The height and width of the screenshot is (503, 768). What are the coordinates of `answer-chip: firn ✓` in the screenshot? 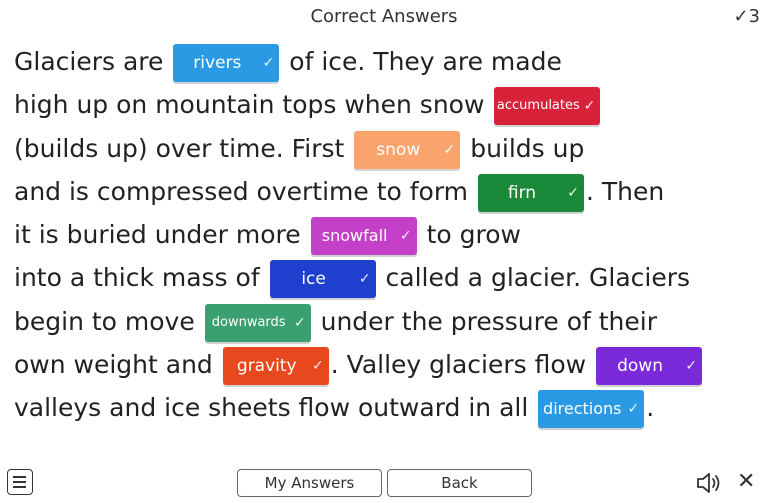 It's located at (530, 192).